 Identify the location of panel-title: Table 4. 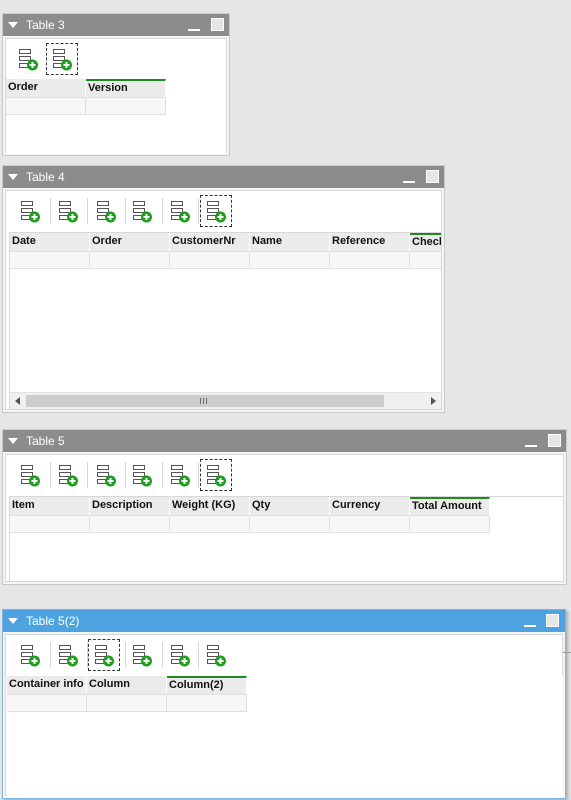
(45, 177).